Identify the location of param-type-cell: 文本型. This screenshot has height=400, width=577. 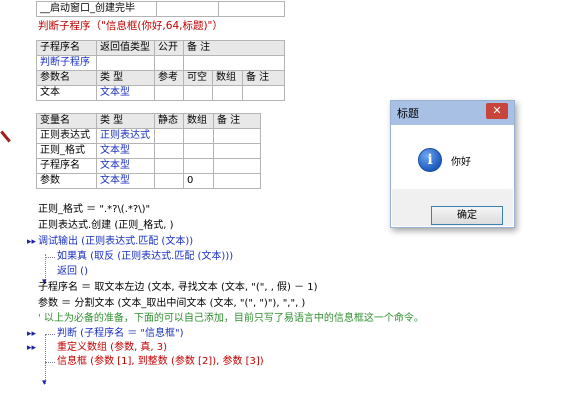
(125, 93).